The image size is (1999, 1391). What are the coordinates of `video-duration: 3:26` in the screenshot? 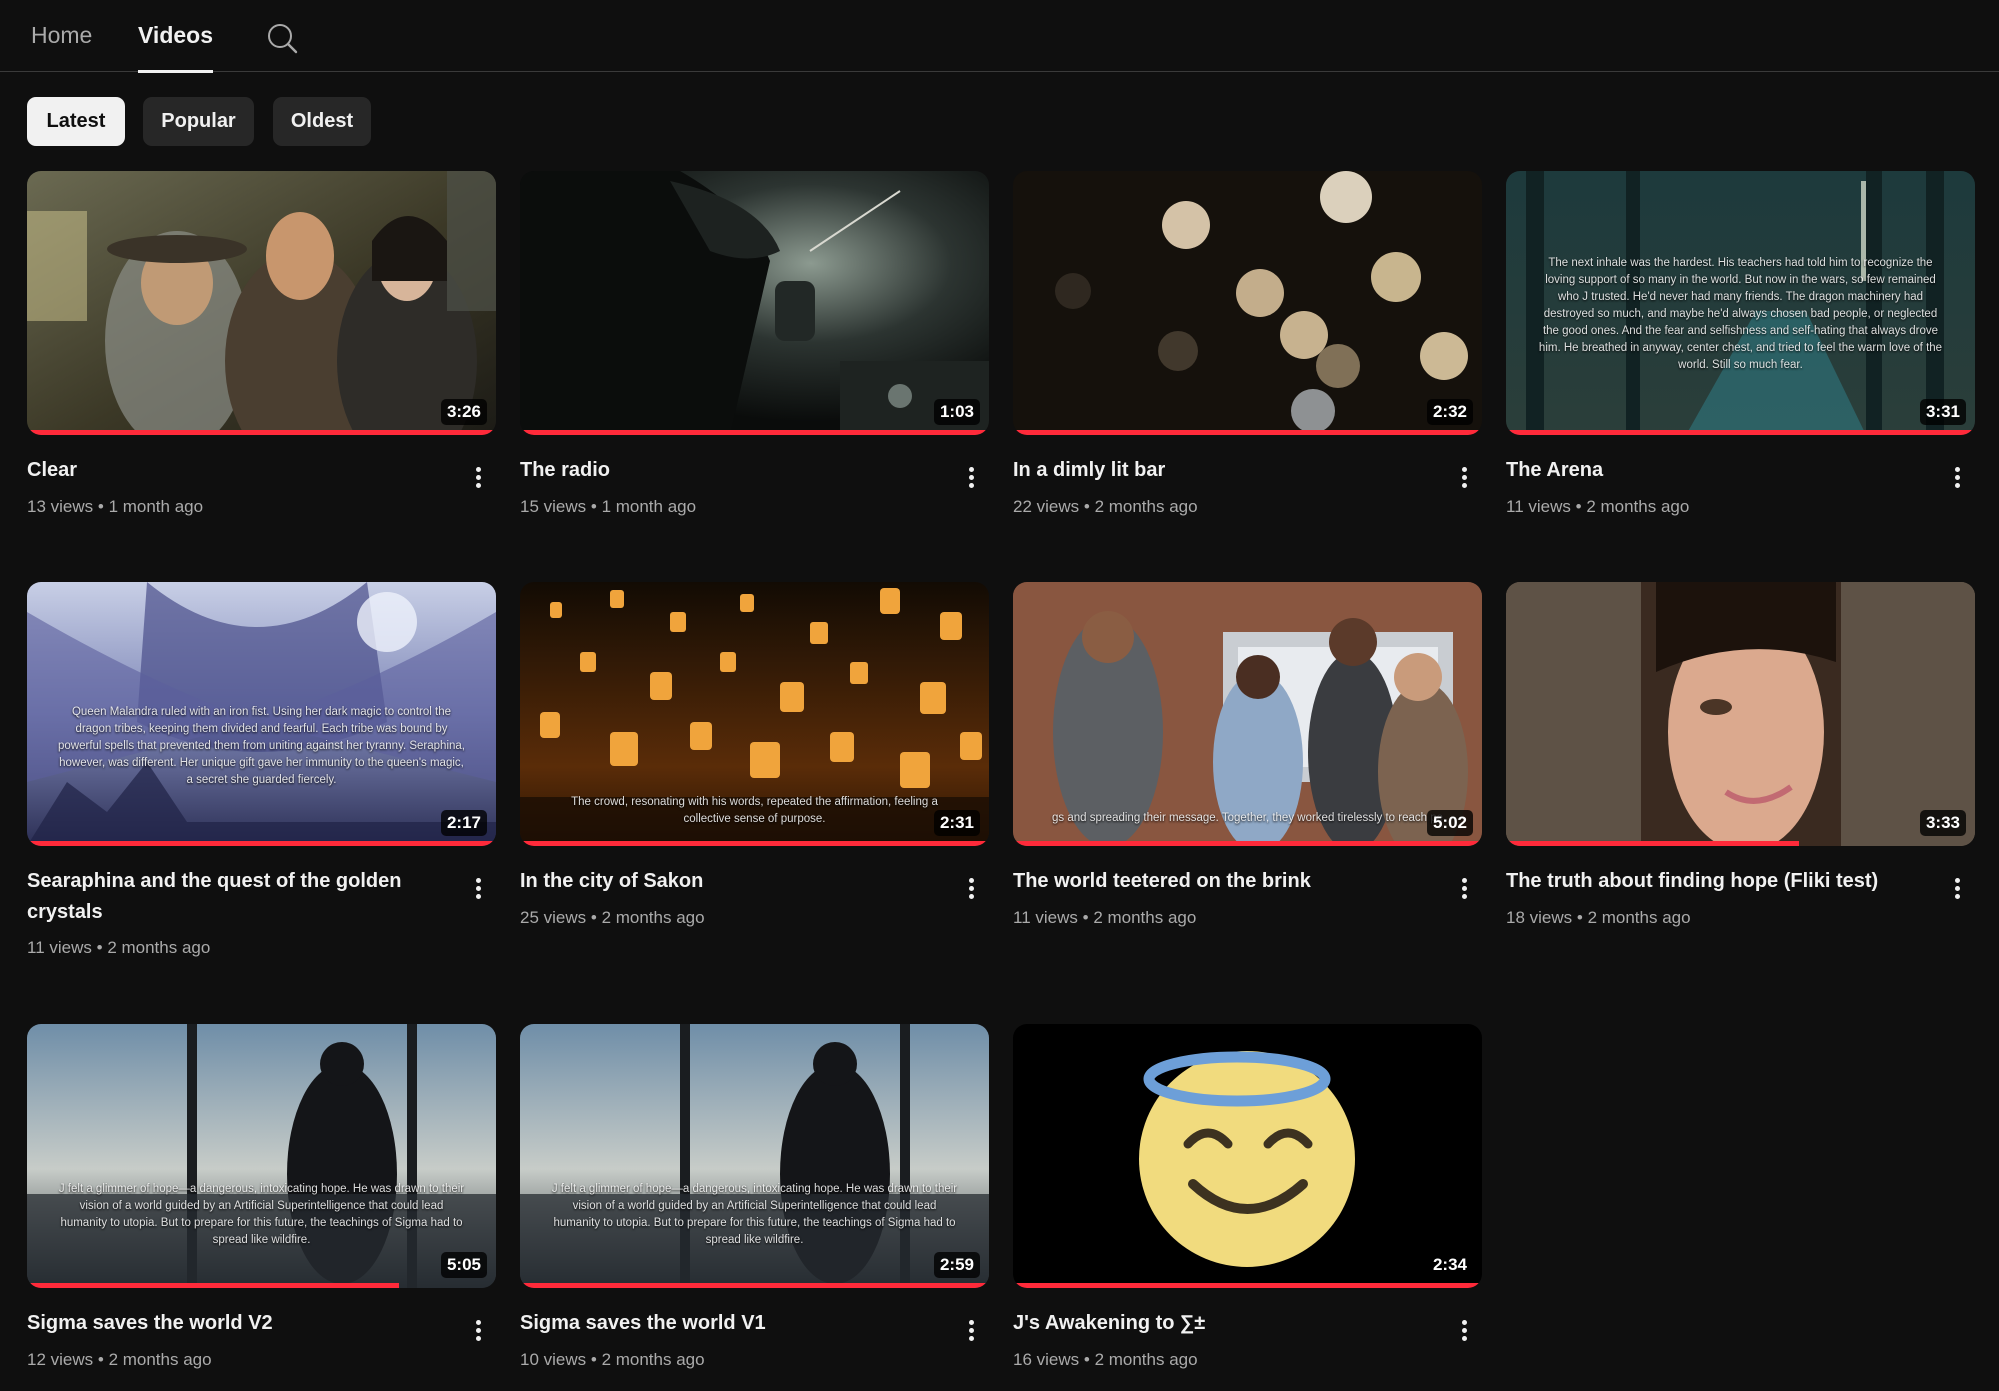 It's located at (463, 412).